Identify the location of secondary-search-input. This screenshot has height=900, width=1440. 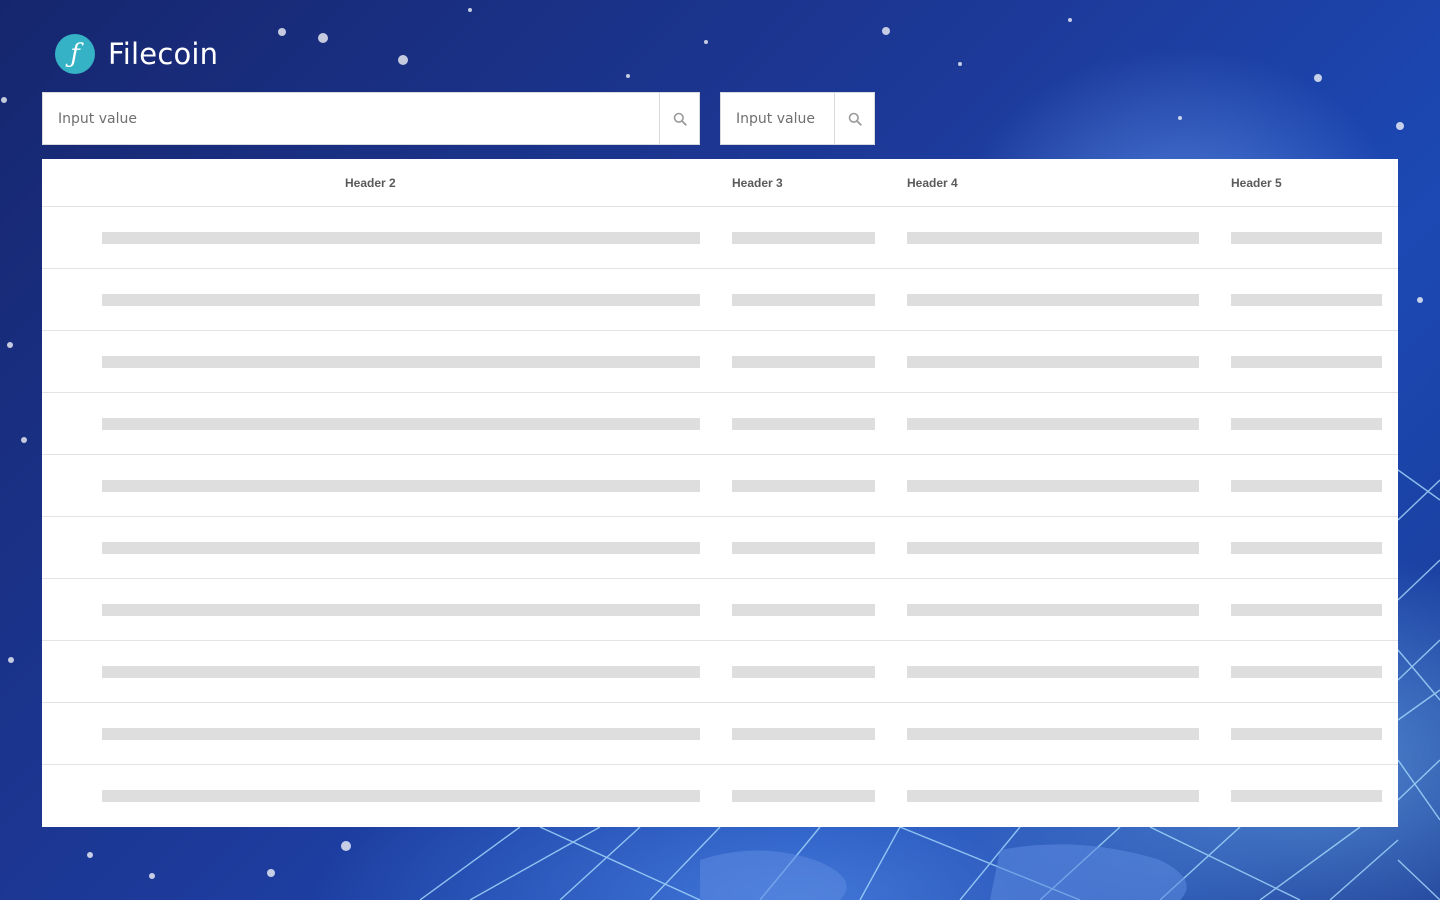
(777, 118).